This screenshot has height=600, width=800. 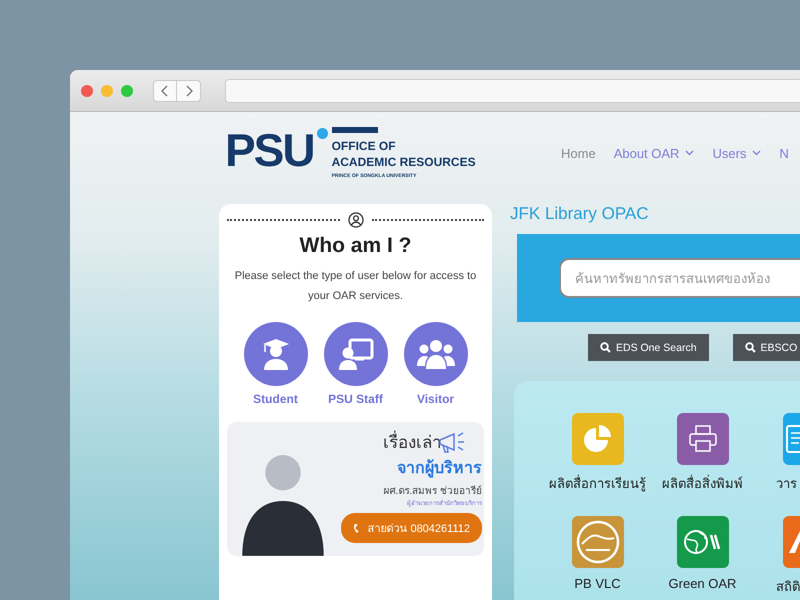 I want to click on chevron-right-icon, so click(x=188, y=90).